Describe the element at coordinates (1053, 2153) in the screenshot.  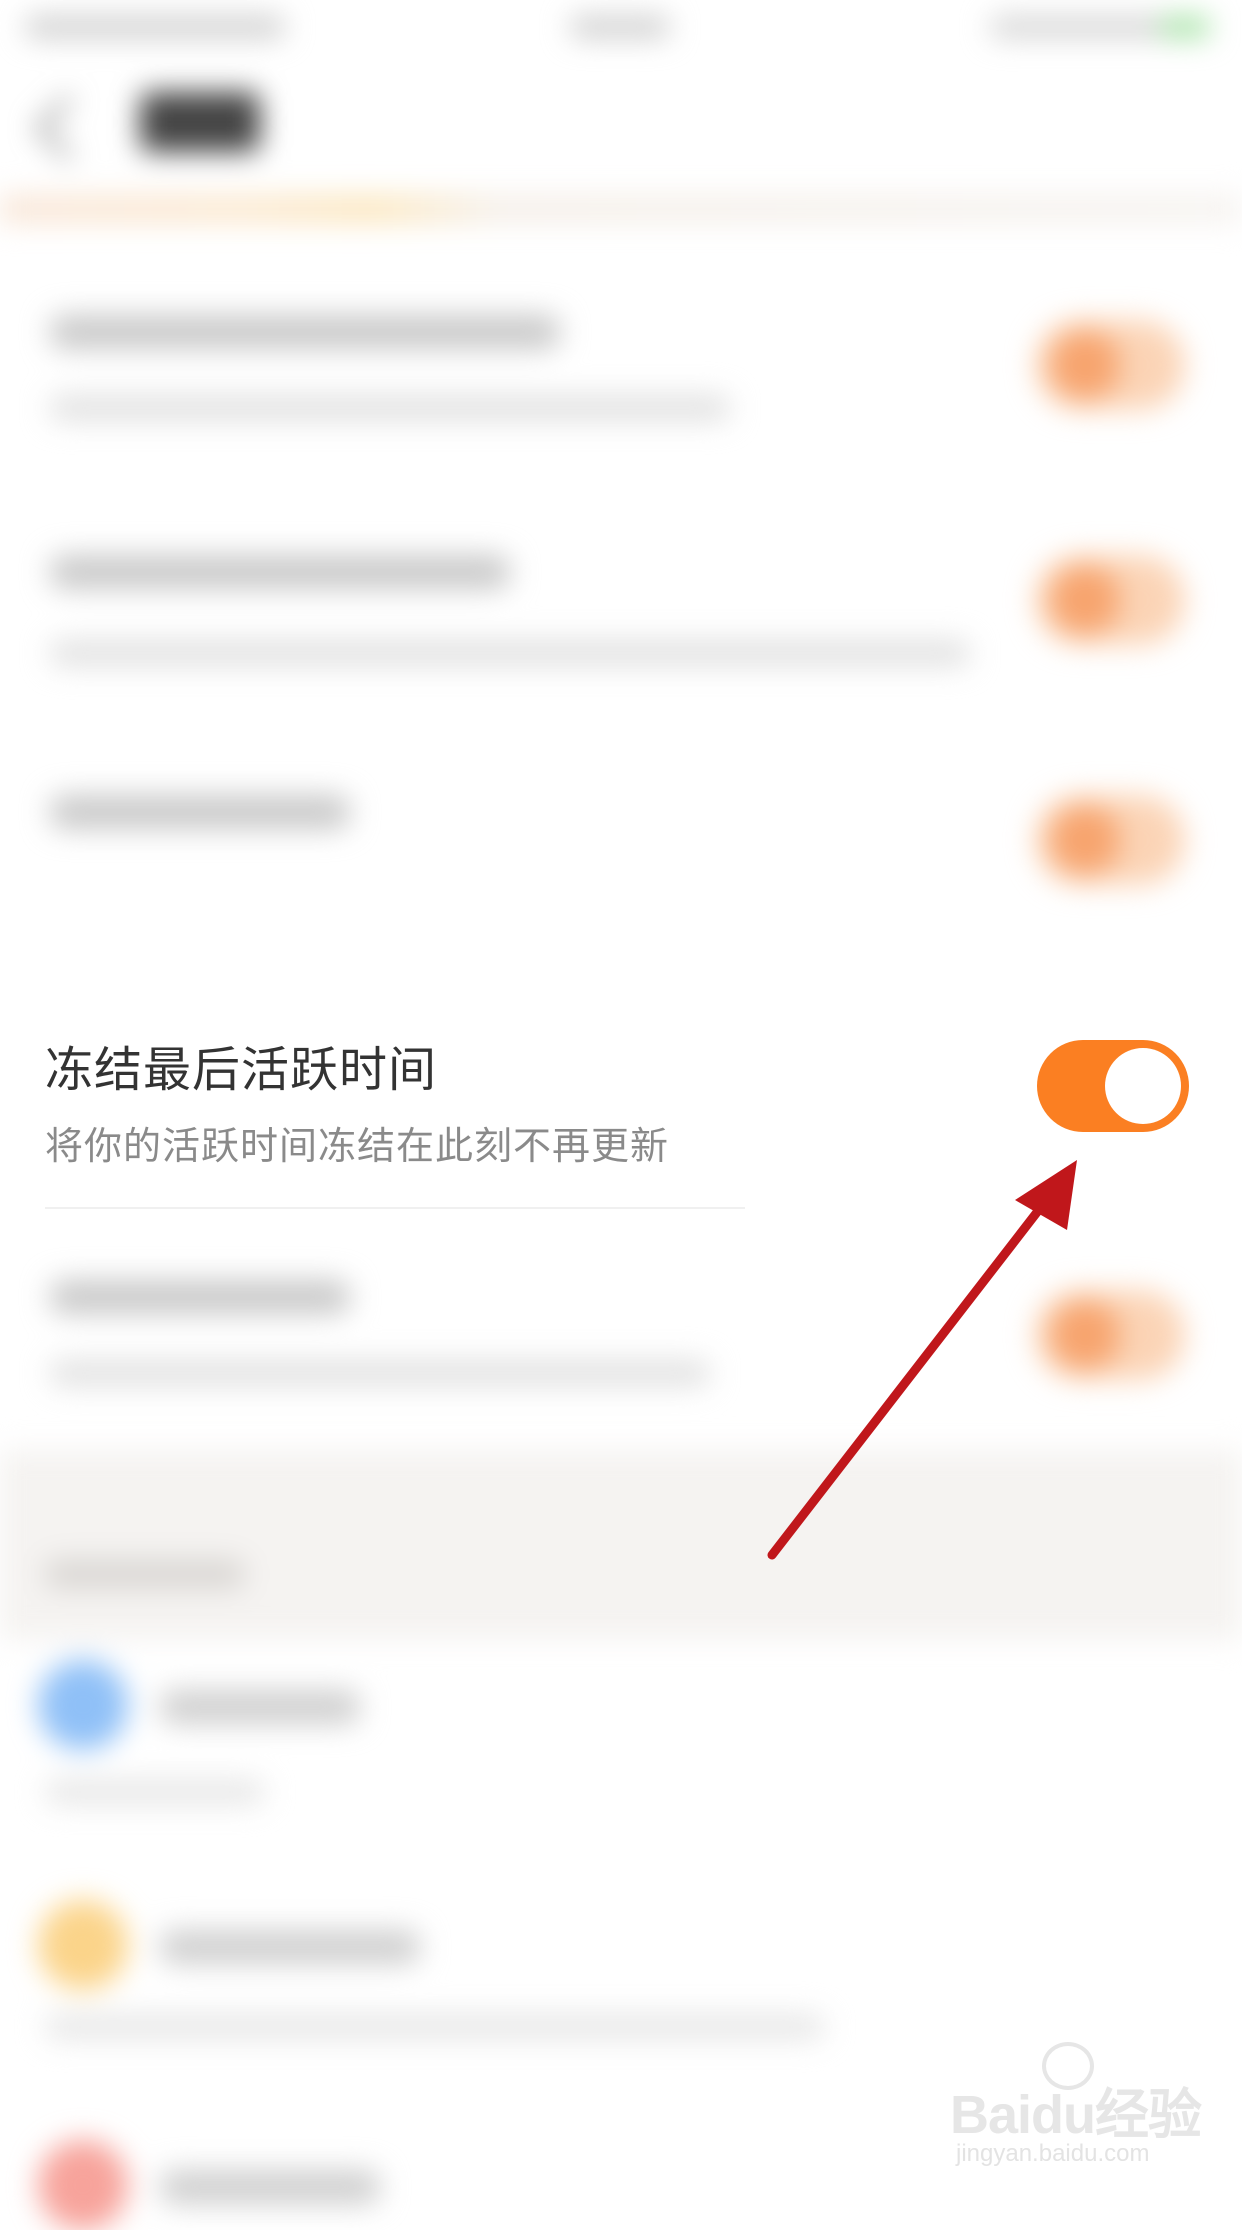
I see `watermark-url: jingyan.baidu.com` at that location.